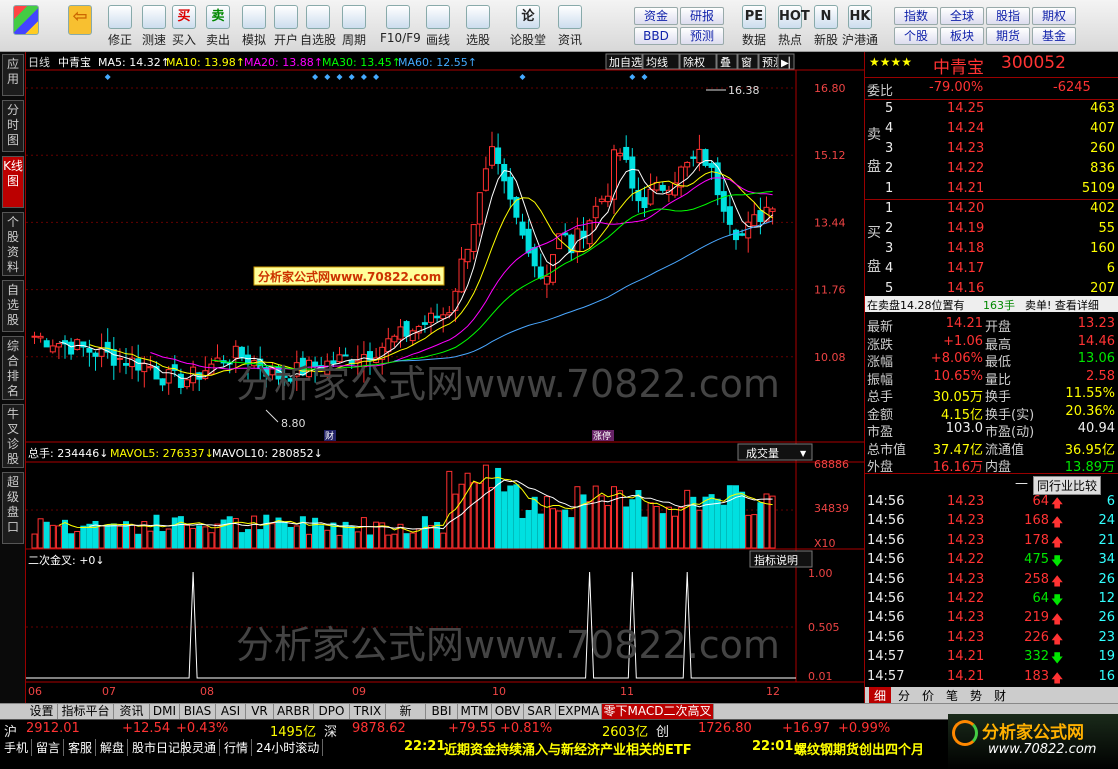  I want to click on status-tab-5: 股灵通, so click(200, 747).